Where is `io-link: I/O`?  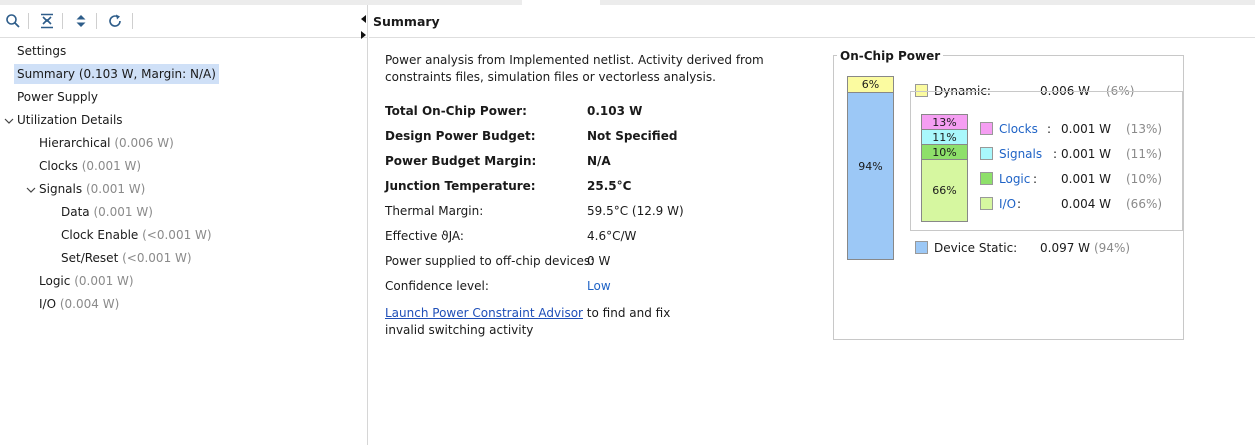
io-link: I/O is located at coordinates (1007, 204).